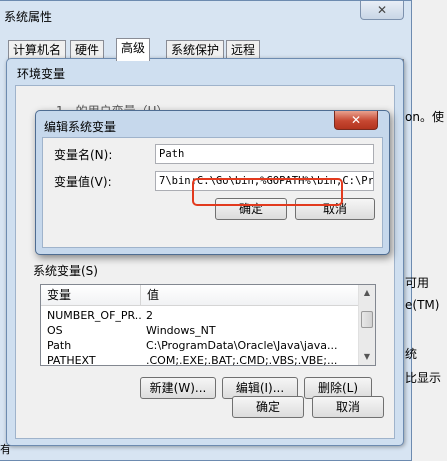 This screenshot has height=461, width=447. What do you see at coordinates (243, 50) in the screenshot?
I see `tab-remote: 远程` at bounding box center [243, 50].